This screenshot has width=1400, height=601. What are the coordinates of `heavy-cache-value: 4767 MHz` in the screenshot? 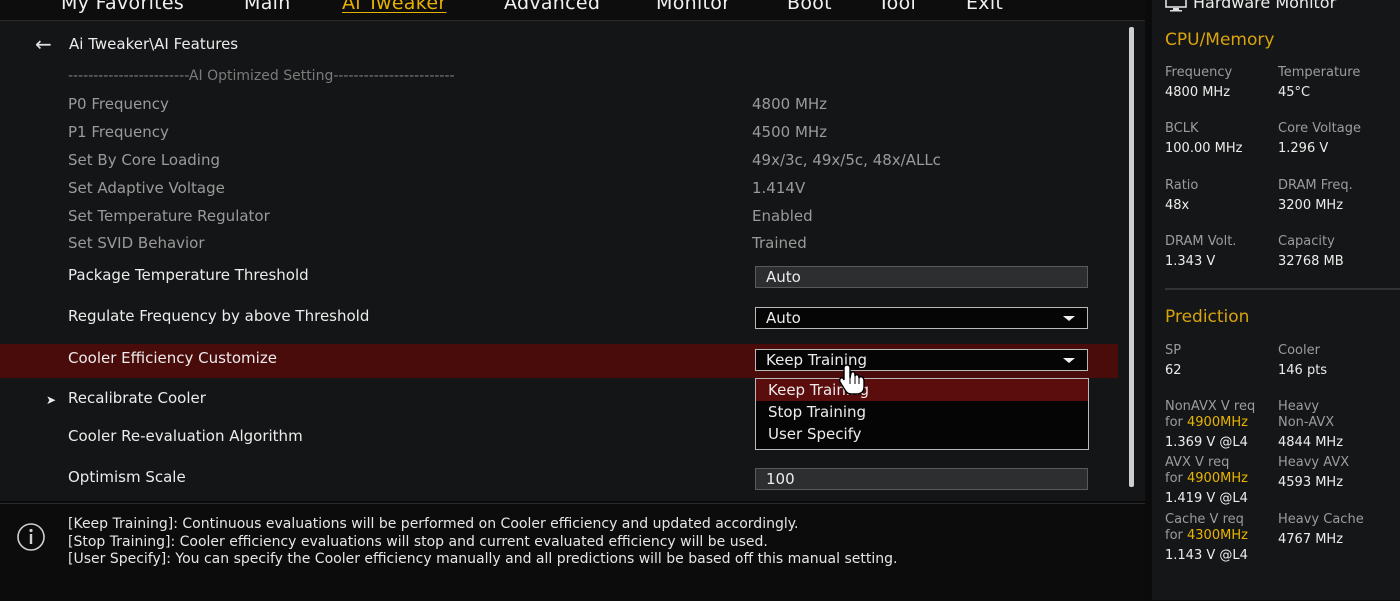 It's located at (1311, 539).